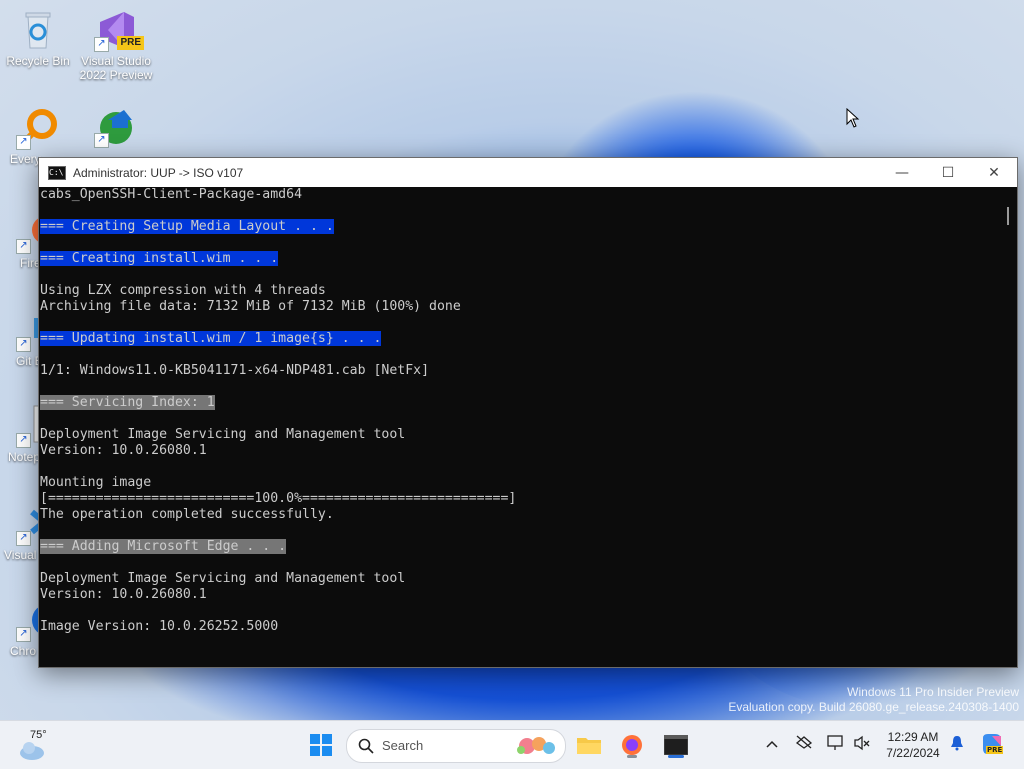  I want to click on desktop-icon-recycle-bin: Recycle Bin, so click(38, 38).